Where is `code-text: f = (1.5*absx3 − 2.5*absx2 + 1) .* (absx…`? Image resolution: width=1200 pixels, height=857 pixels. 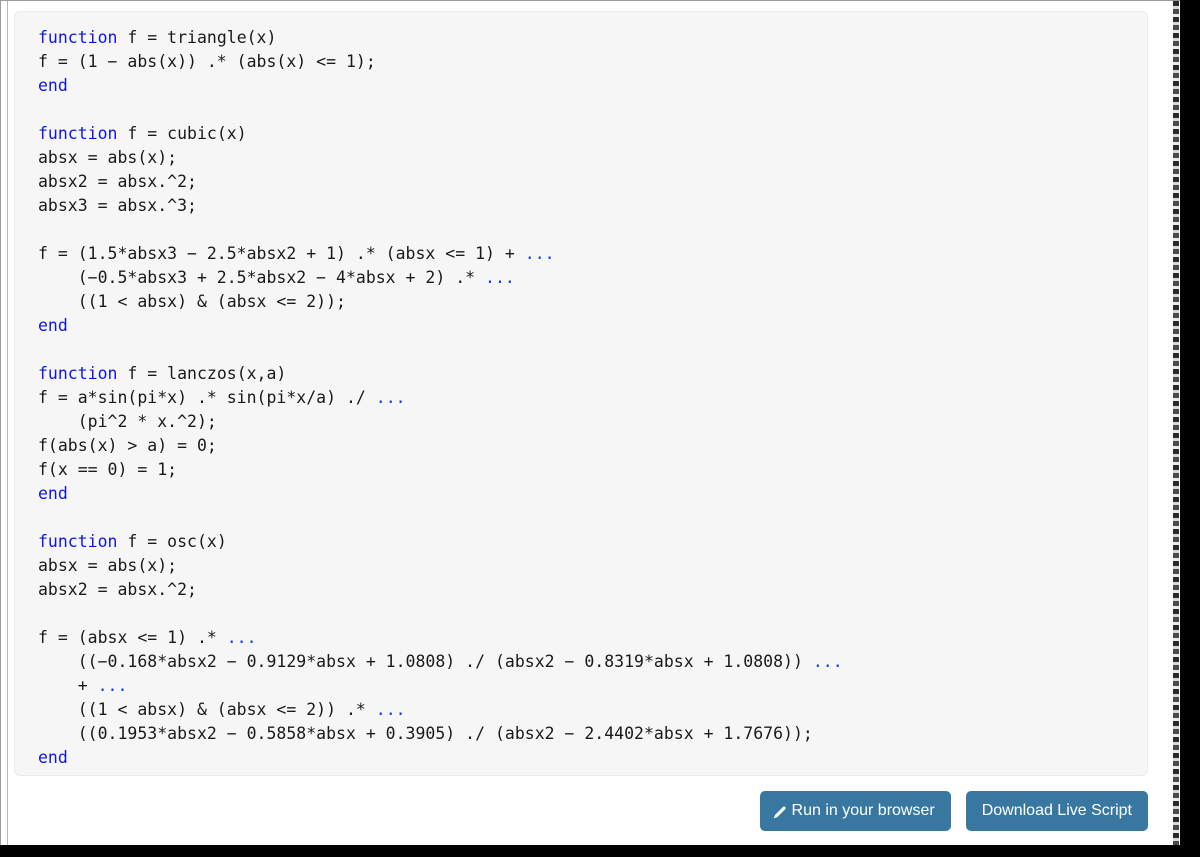 code-text: f = (1.5*absx3 − 2.5*absx2 + 1) .* (absx… is located at coordinates (281, 253).